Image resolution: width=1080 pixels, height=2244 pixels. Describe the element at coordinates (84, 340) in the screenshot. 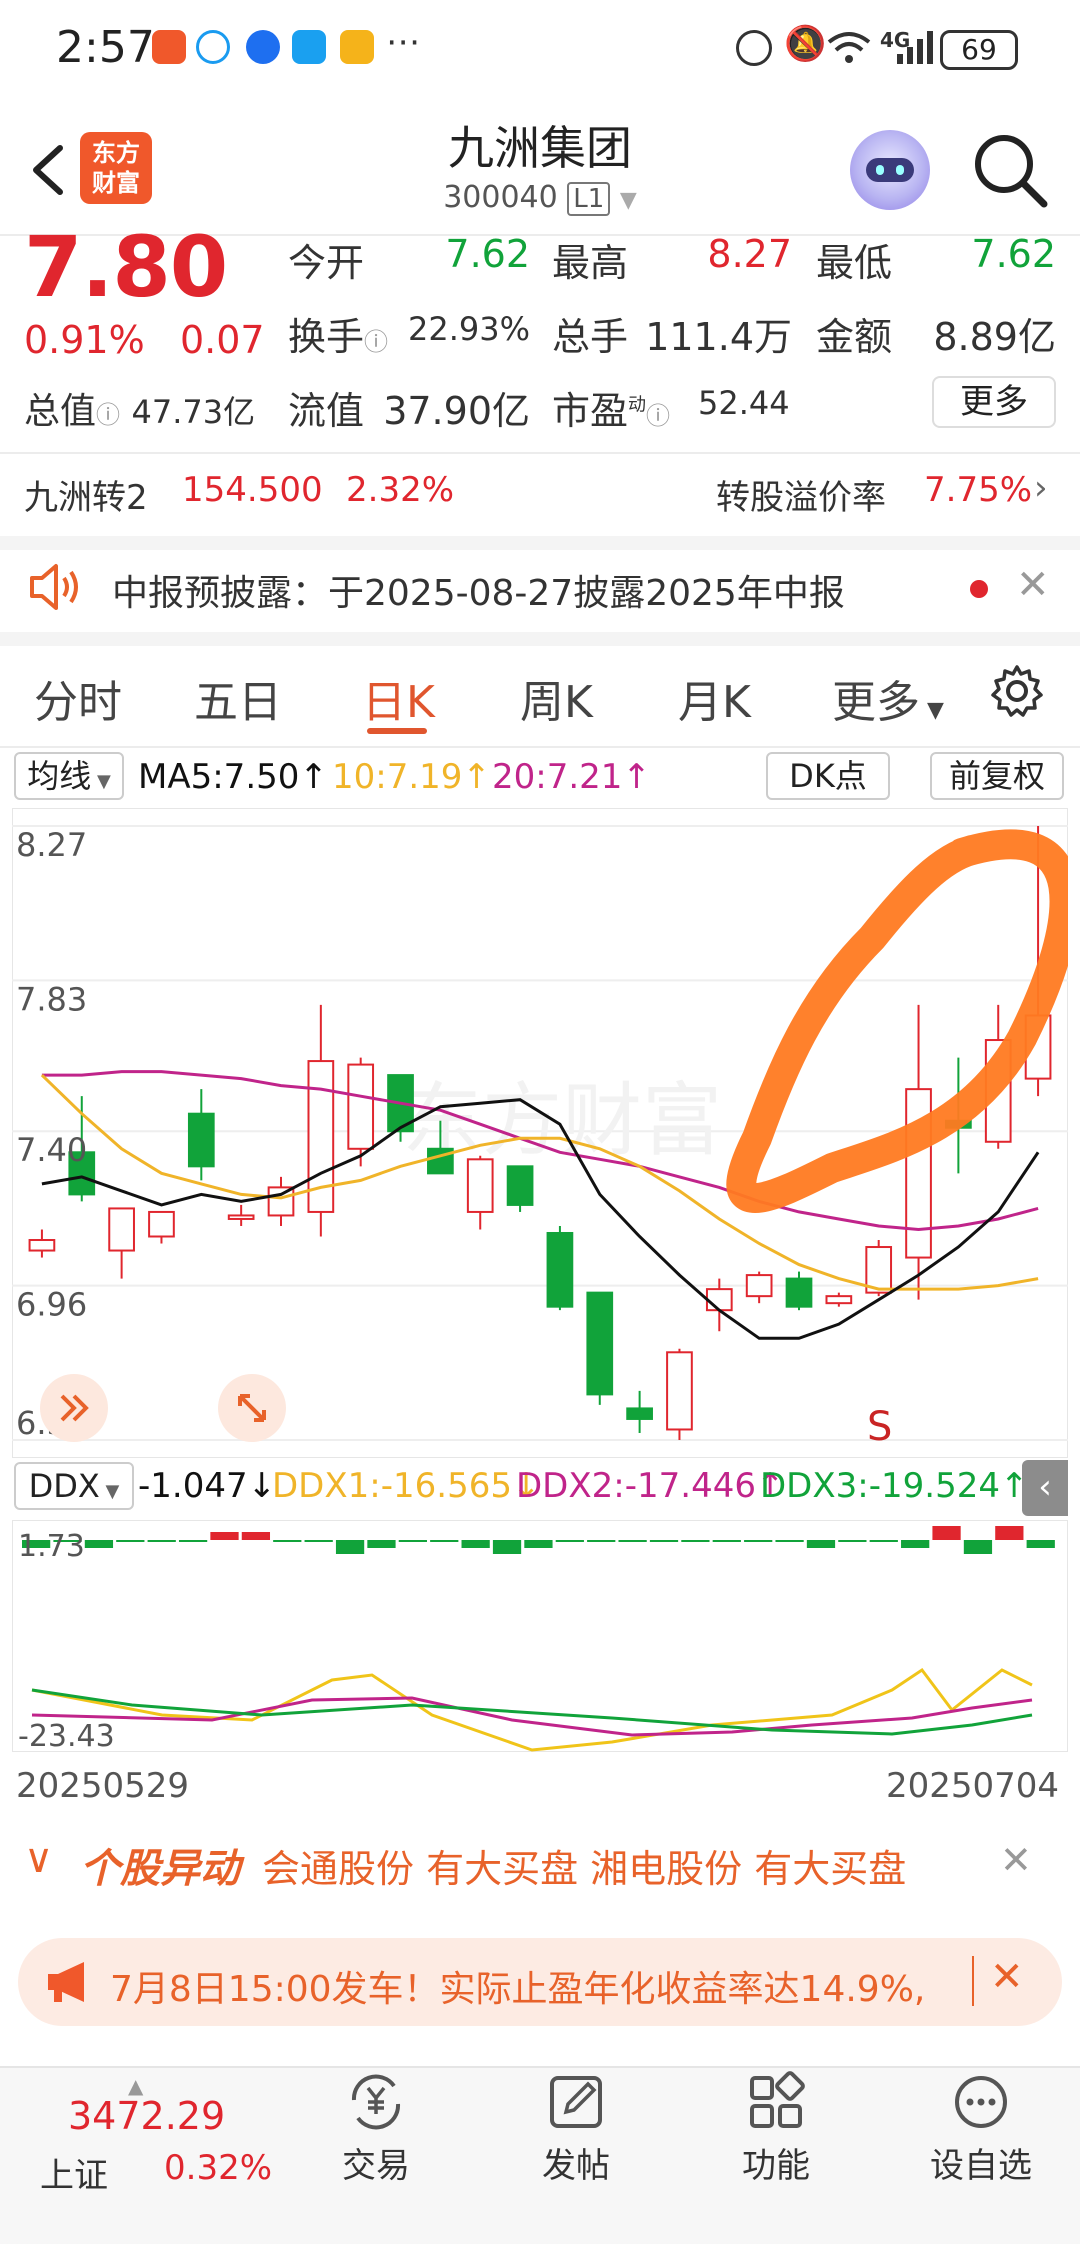

I see `change-percent: 0.91%` at that location.